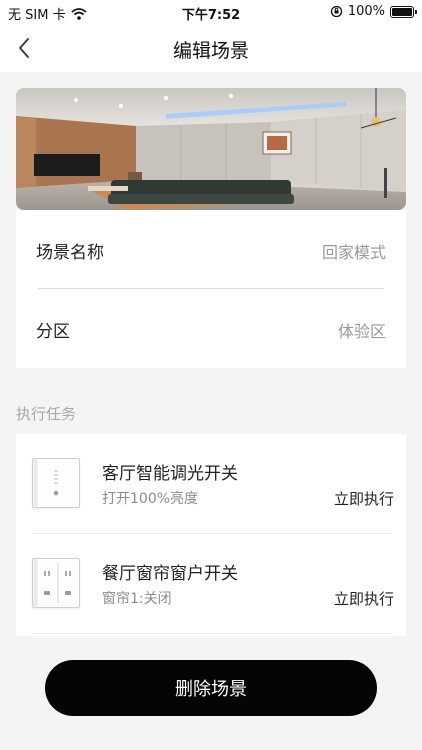  I want to click on scene-zone-row: 分区 体验区, so click(211, 328).